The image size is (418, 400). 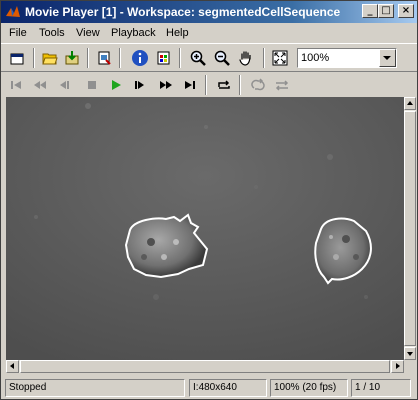 What do you see at coordinates (92, 85) in the screenshot?
I see `stop-icon` at bounding box center [92, 85].